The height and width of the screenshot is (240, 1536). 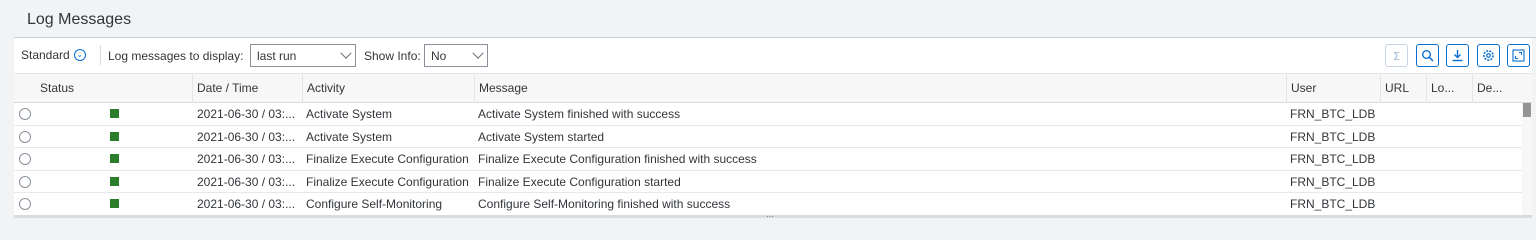 I want to click on fullscreen-button, so click(x=1518, y=55).